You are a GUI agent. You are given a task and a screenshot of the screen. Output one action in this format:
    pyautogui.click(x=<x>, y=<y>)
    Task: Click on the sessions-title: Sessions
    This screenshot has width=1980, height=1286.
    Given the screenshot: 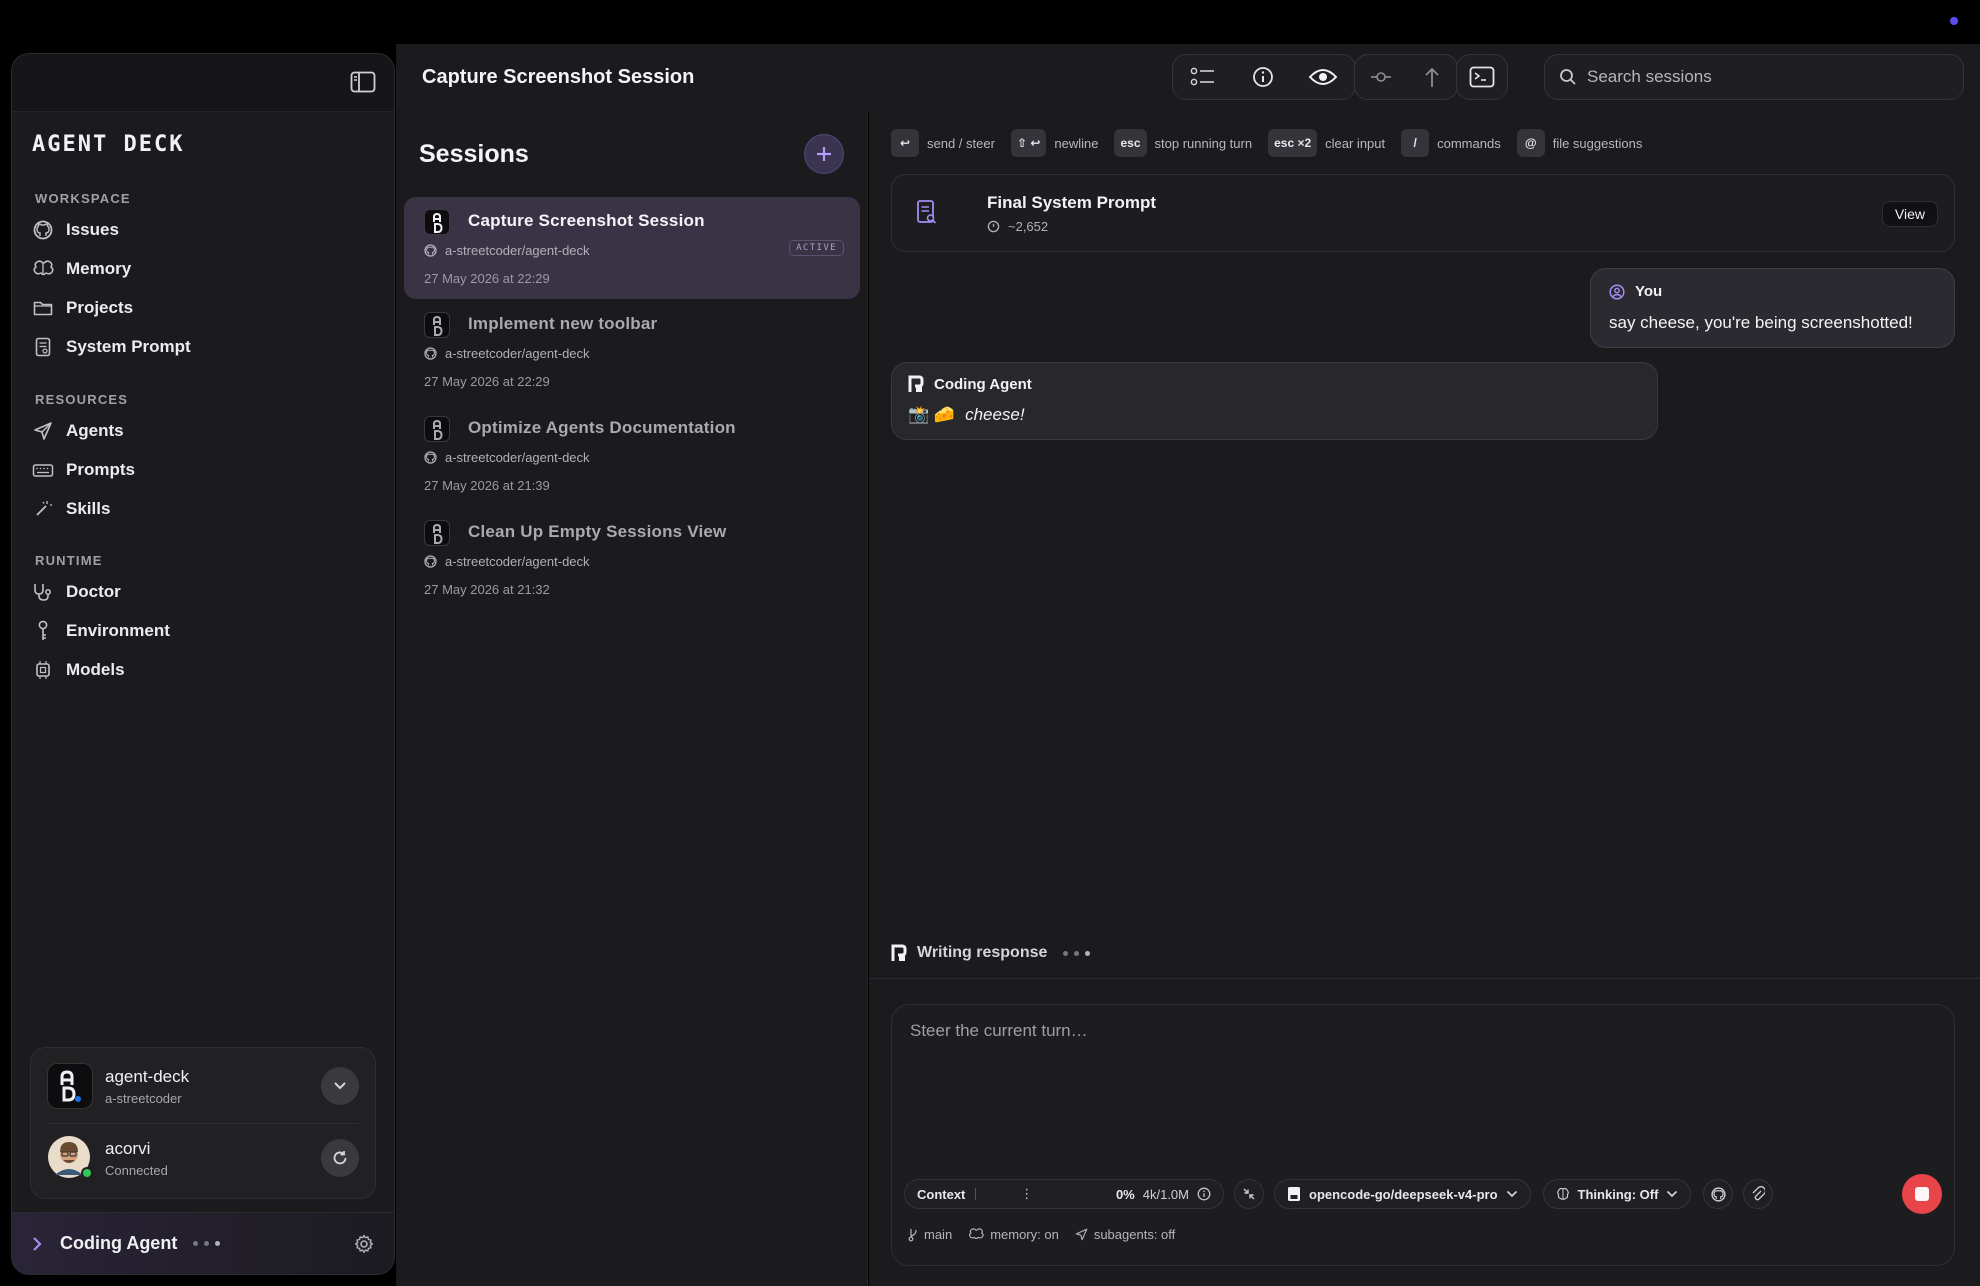 What is the action you would take?
    pyautogui.click(x=474, y=154)
    